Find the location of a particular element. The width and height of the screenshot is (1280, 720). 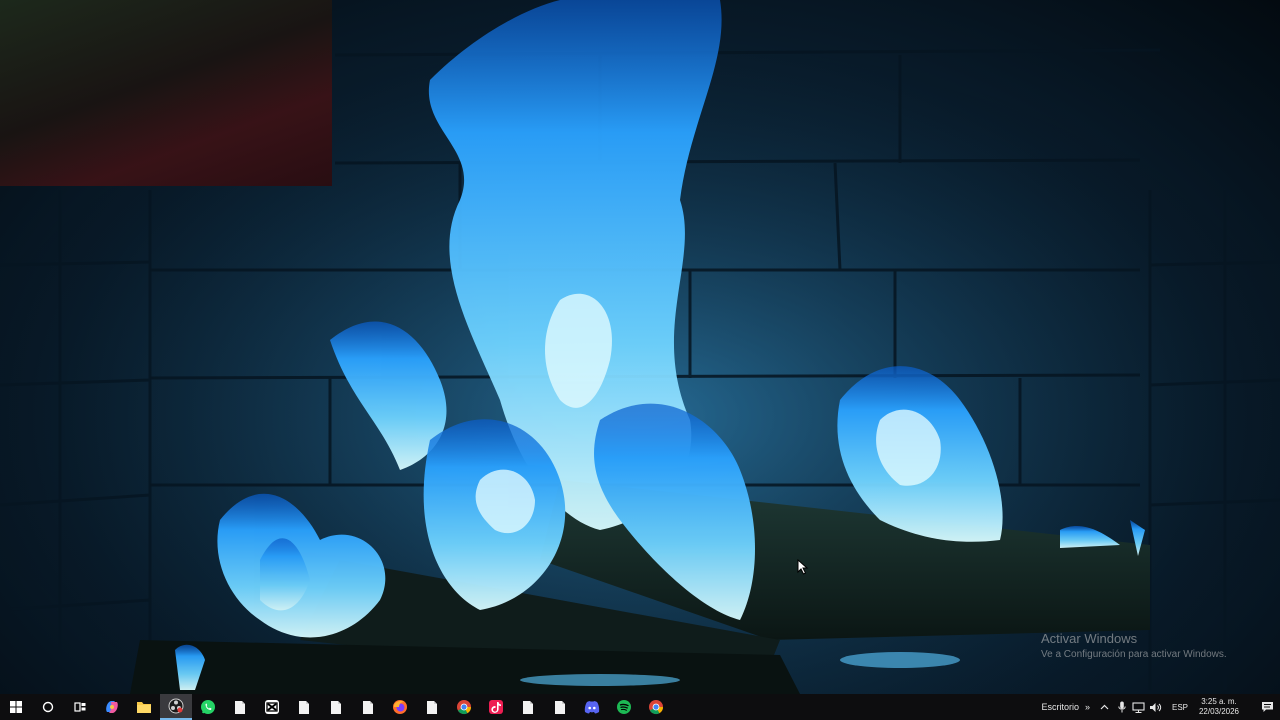

app-spotify is located at coordinates (624, 707).